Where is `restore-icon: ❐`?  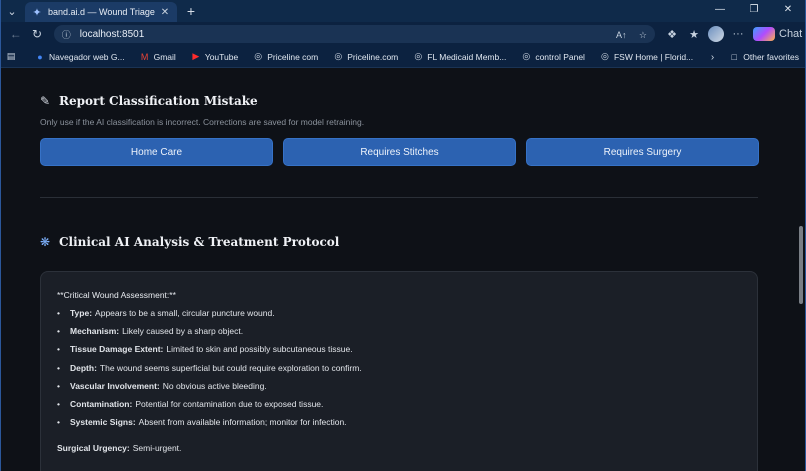
restore-icon: ❐ is located at coordinates (754, 11).